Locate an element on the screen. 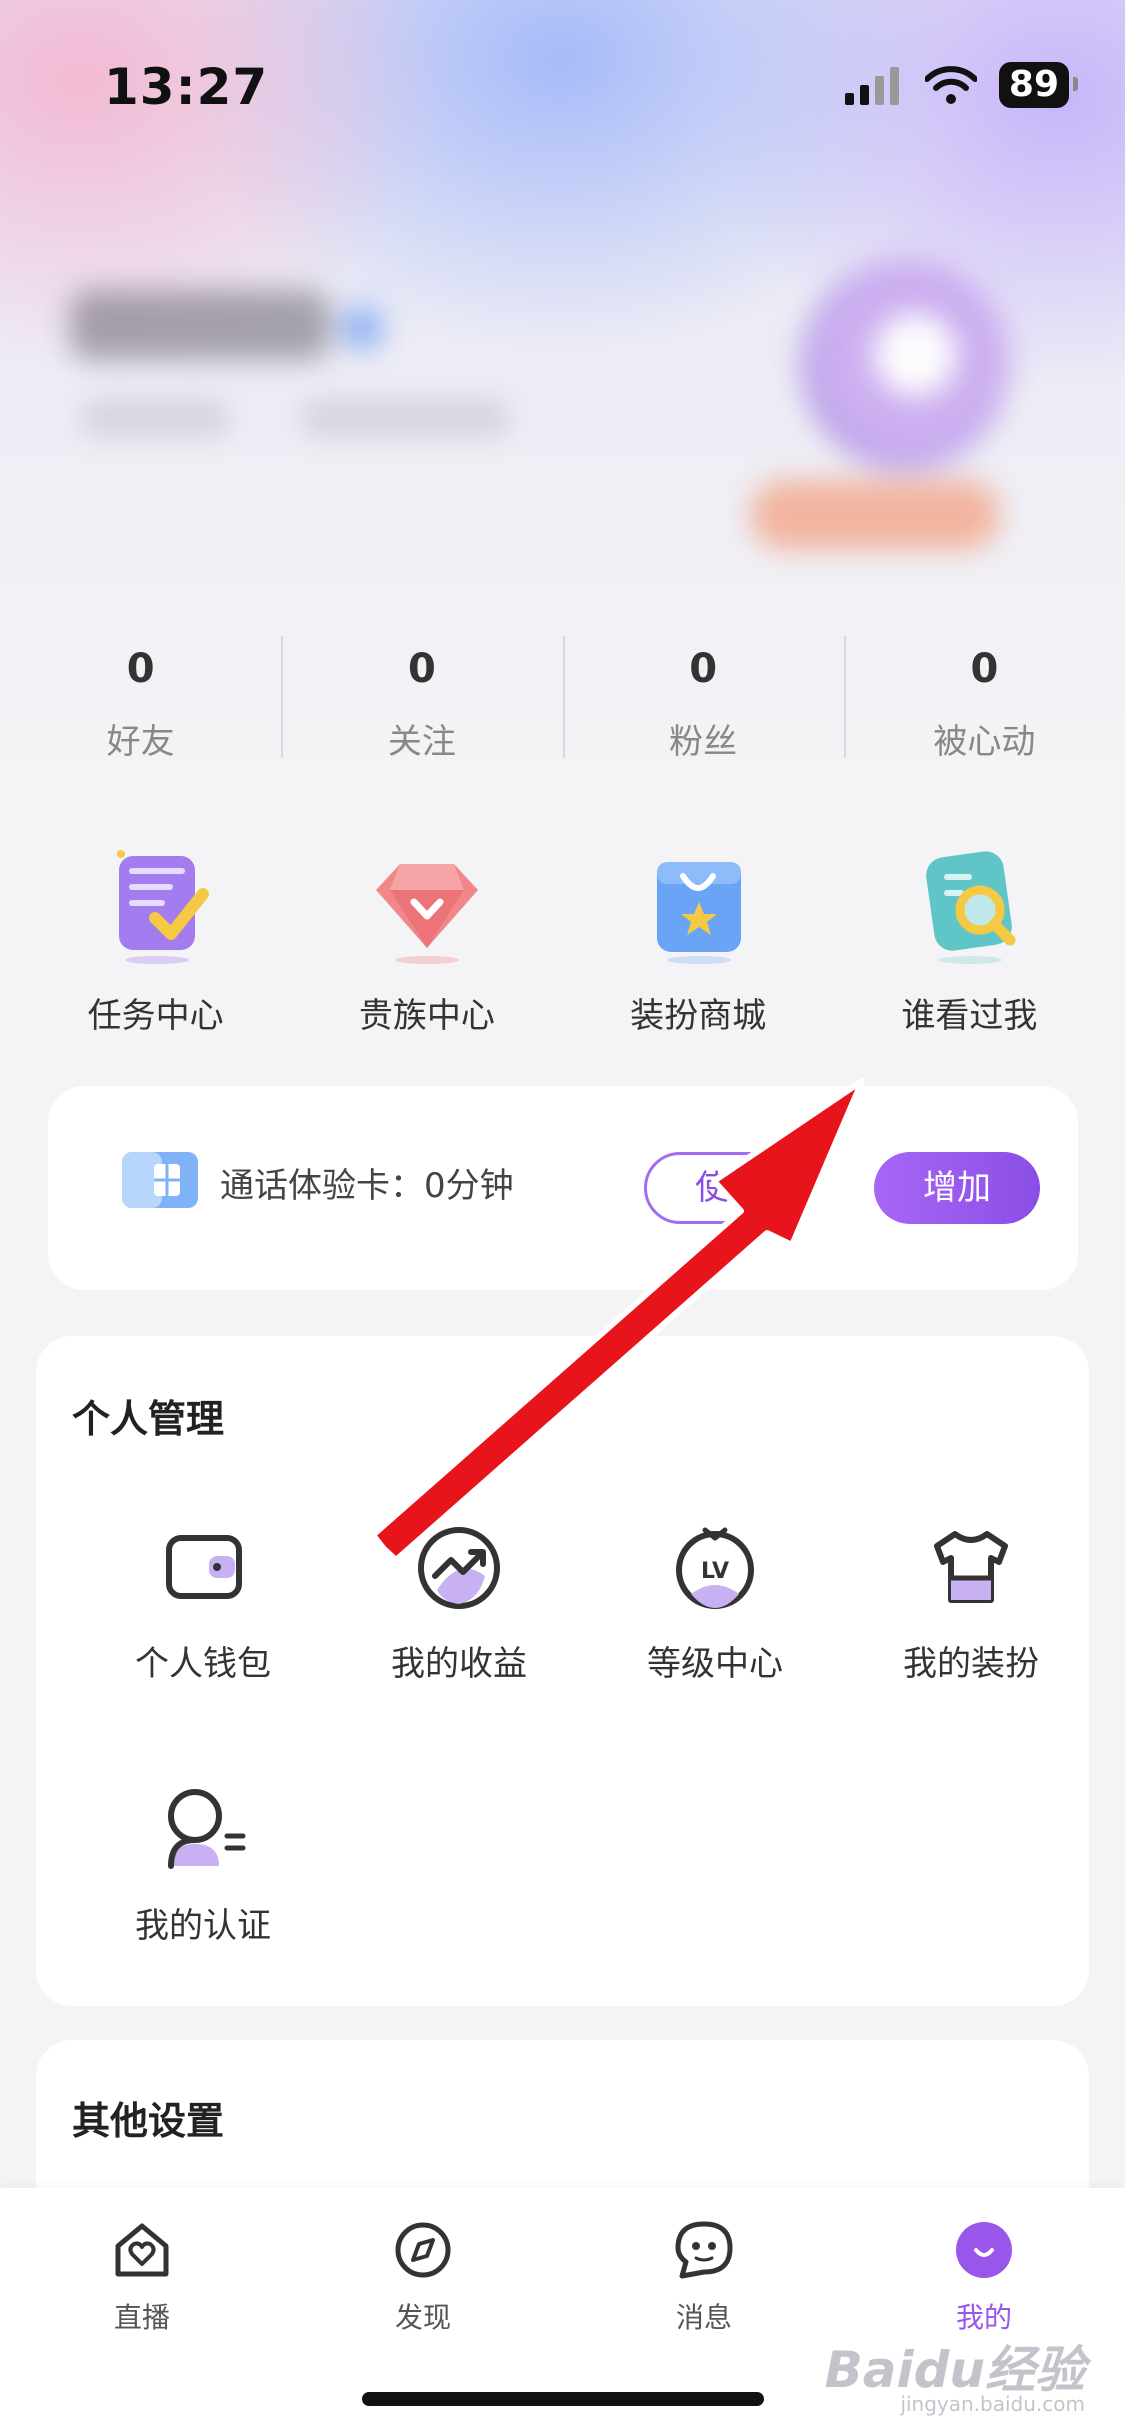 The width and height of the screenshot is (1125, 2436). use-button: 使用 is located at coordinates (729, 1188).